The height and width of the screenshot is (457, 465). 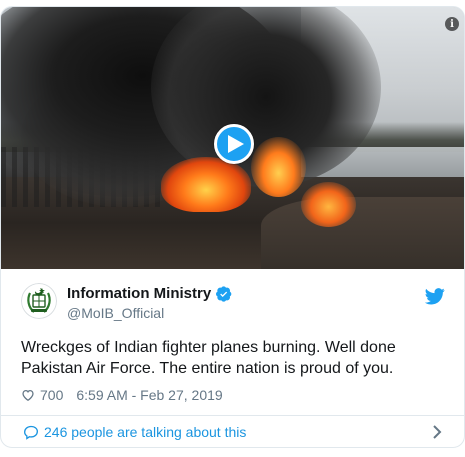 I want to click on speech-bubble-icon, so click(x=31, y=432).